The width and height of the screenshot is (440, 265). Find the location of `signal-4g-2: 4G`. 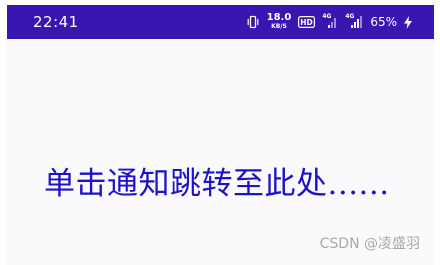

signal-4g-2: 4G is located at coordinates (354, 21).